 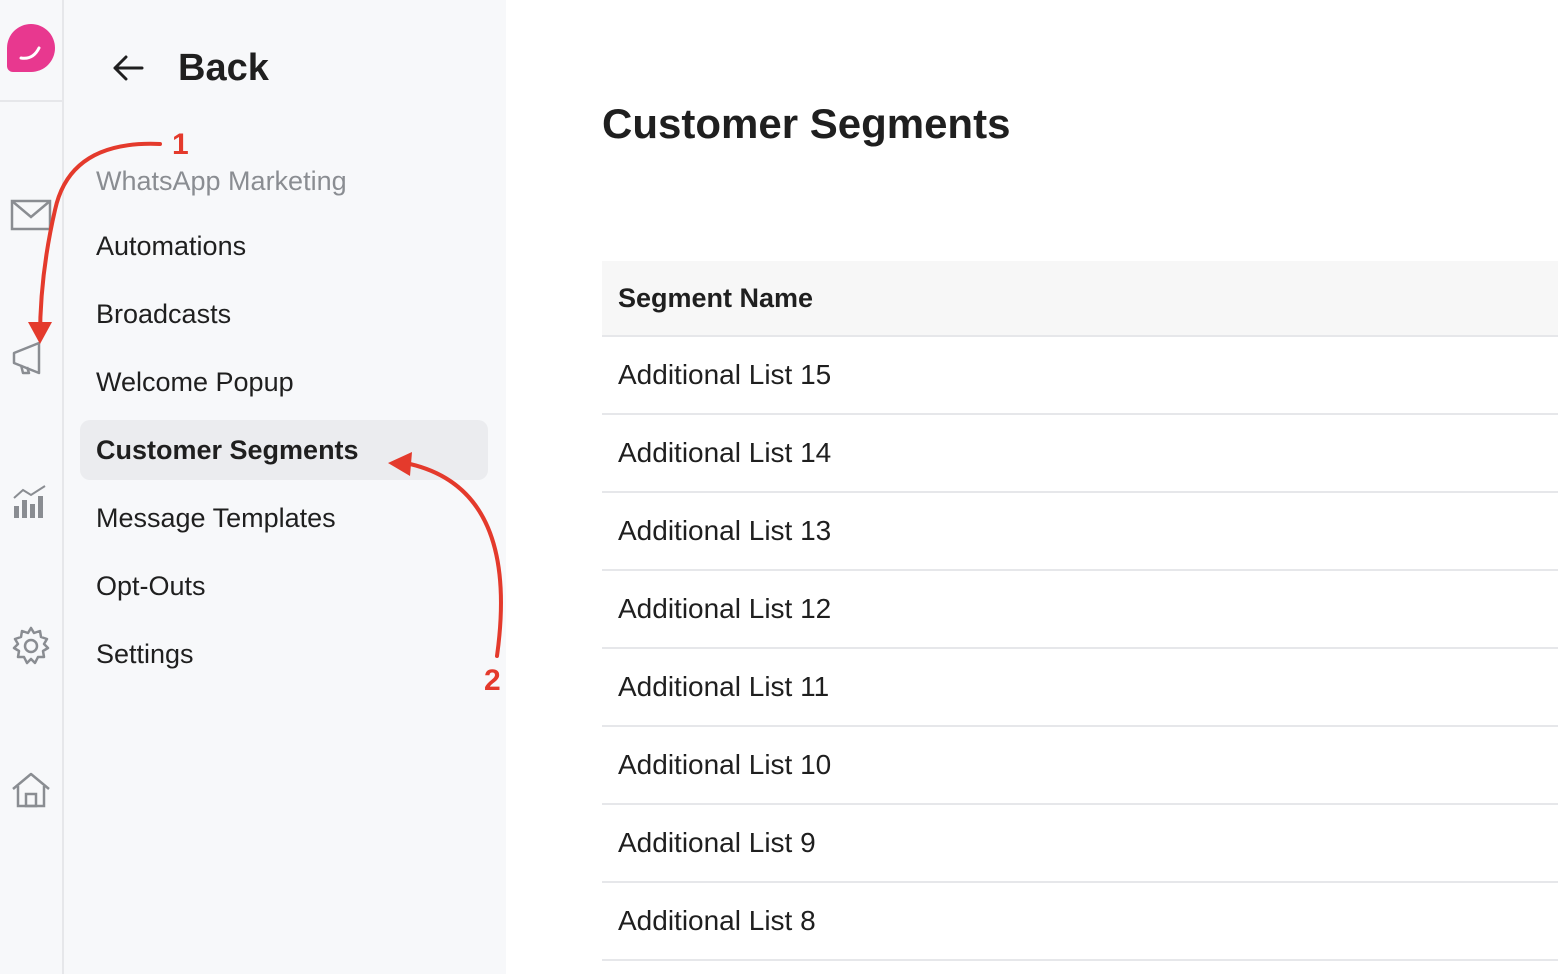 What do you see at coordinates (806, 123) in the screenshot?
I see `page-title: Customer Segments` at bounding box center [806, 123].